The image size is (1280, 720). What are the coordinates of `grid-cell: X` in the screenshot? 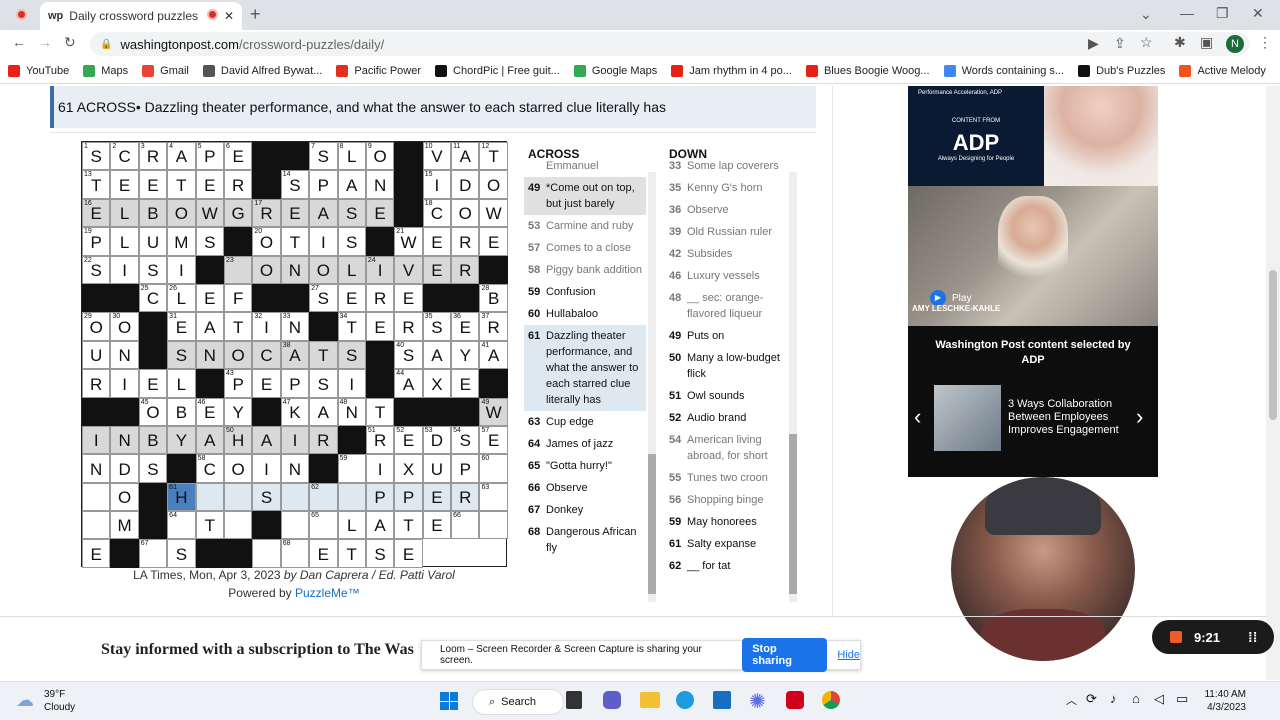 It's located at (408, 468).